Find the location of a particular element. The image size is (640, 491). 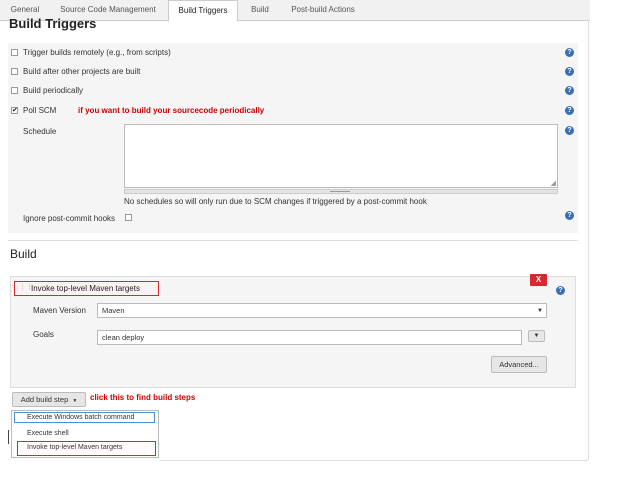

build-after-other-label: Build after other projects are built is located at coordinates (82, 71).